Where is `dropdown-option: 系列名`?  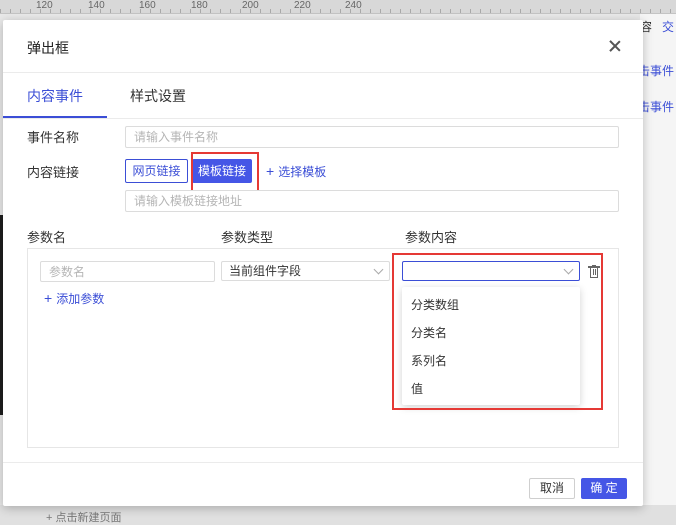 dropdown-option: 系列名 is located at coordinates (491, 361).